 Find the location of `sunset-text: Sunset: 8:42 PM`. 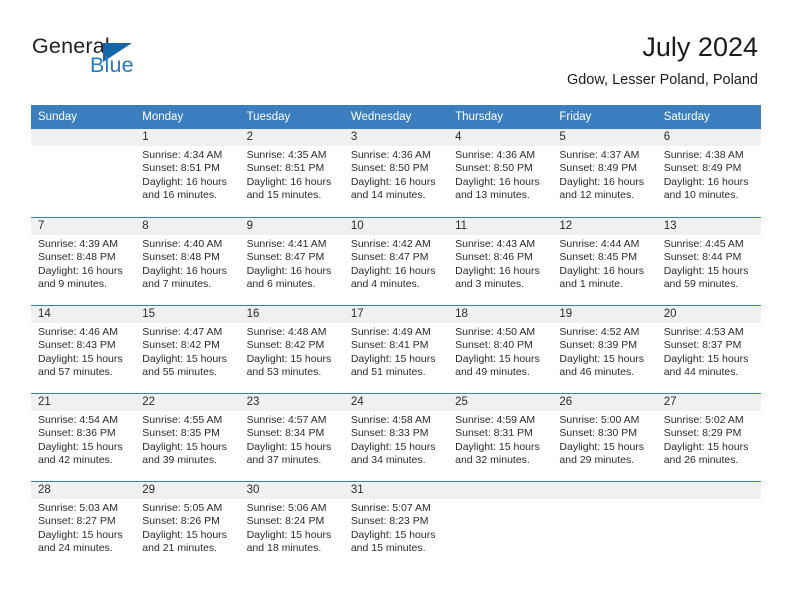

sunset-text: Sunset: 8:42 PM is located at coordinates (181, 345).